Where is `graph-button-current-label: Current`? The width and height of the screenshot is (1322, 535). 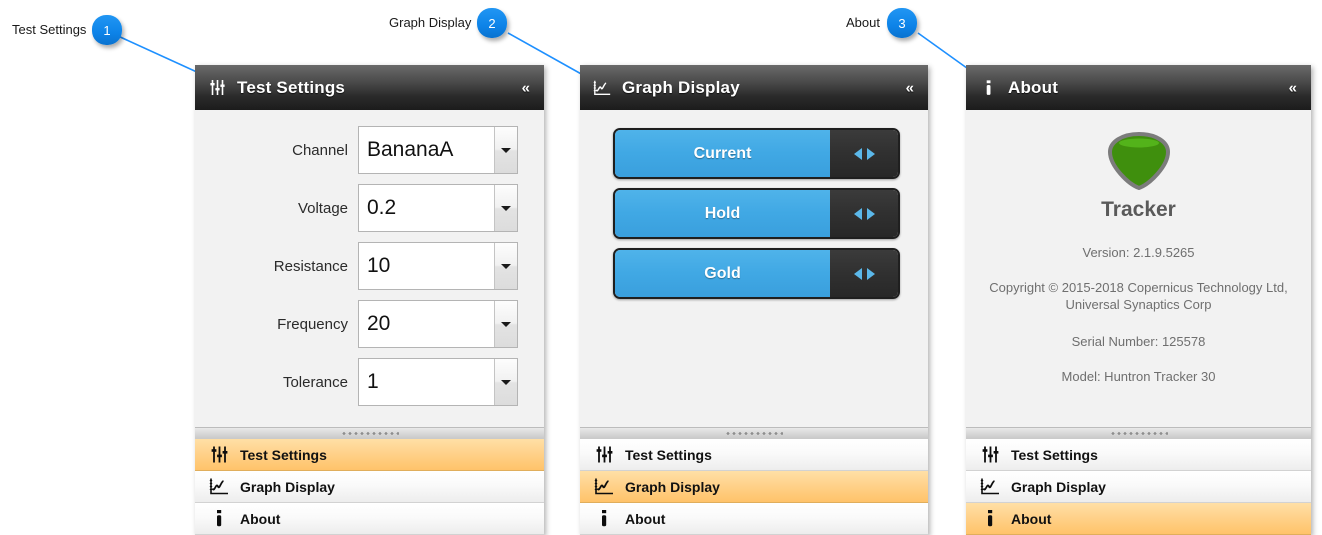 graph-button-current-label: Current is located at coordinates (722, 153).